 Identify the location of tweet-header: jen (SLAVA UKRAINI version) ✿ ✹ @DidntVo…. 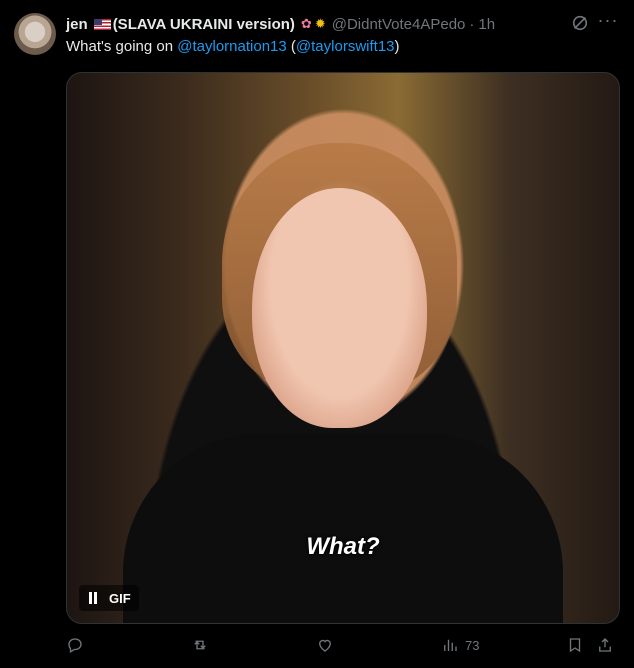
(342, 24).